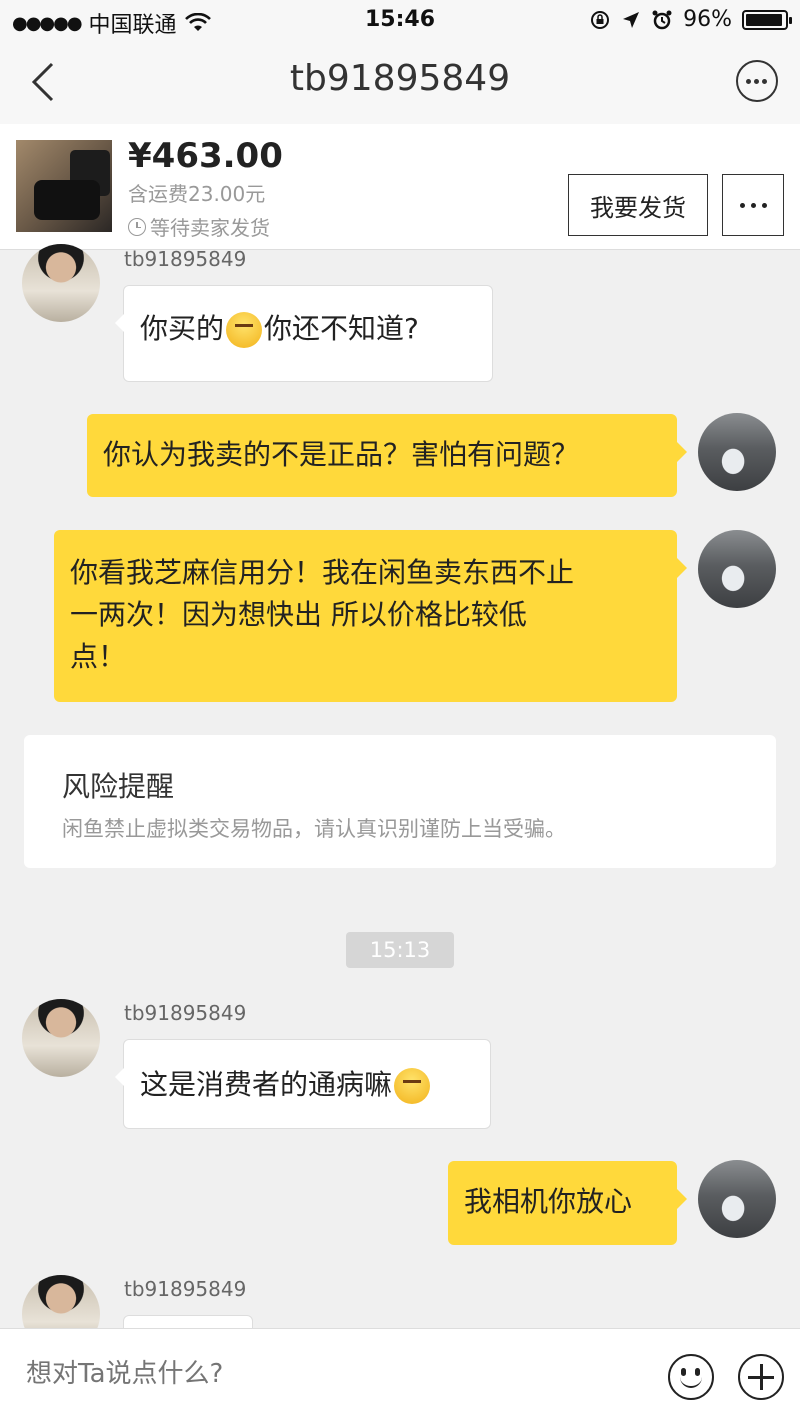 This screenshot has width=800, height=1423. What do you see at coordinates (137, 226) in the screenshot?
I see `clock-icon` at bounding box center [137, 226].